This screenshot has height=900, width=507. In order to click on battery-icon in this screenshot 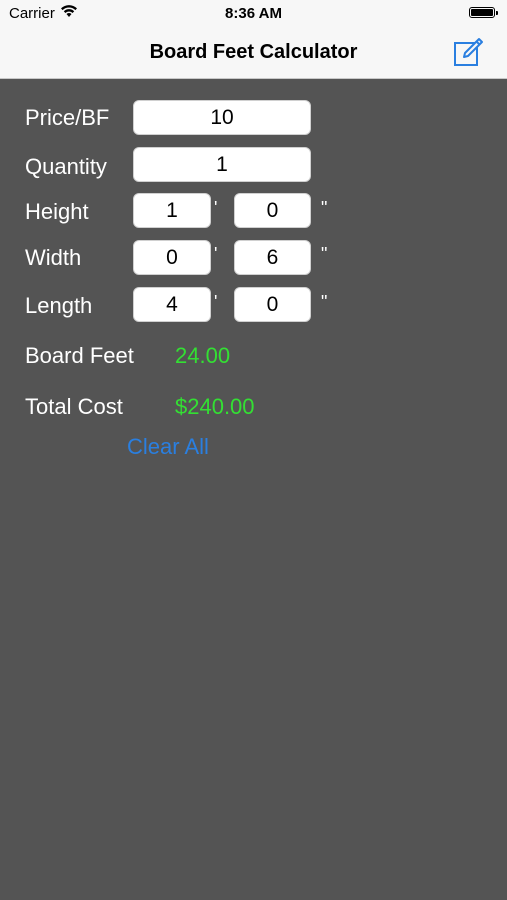, I will do `click(483, 12)`.